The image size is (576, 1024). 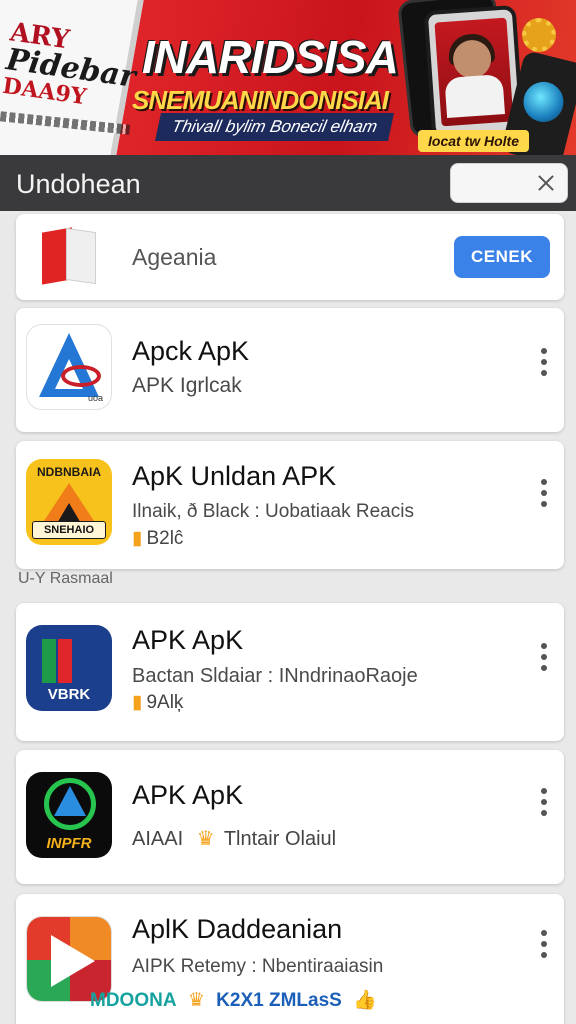 I want to click on search-header: Undohean, so click(x=288, y=183).